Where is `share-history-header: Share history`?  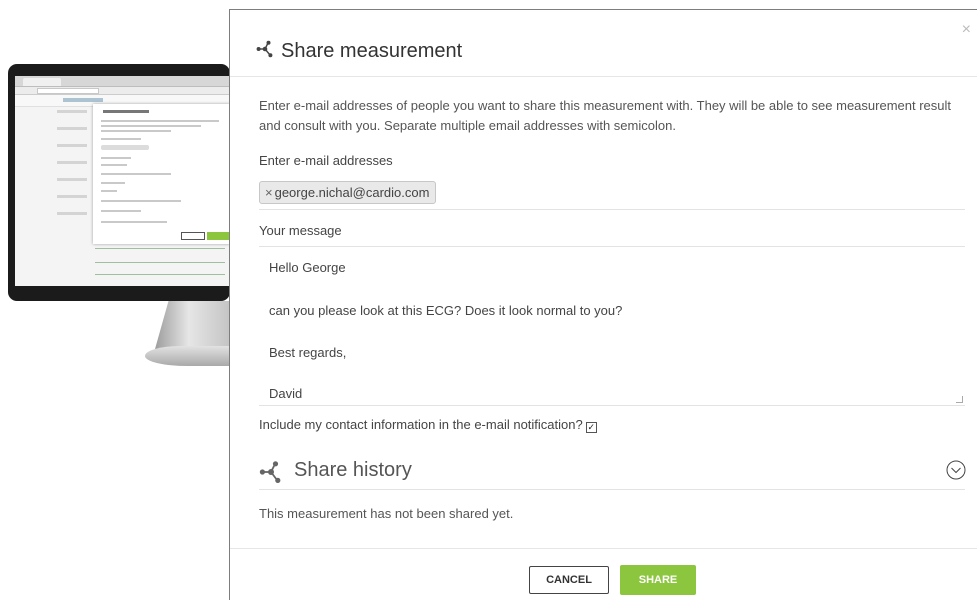 share-history-header: Share history is located at coordinates (612, 471).